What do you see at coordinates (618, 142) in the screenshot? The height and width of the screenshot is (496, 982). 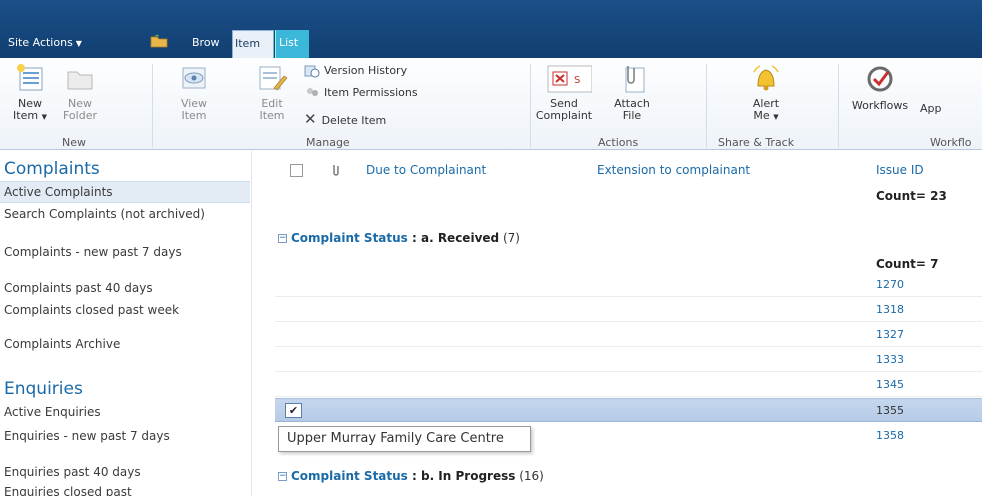 I see `group-label-actions: Actions` at bounding box center [618, 142].